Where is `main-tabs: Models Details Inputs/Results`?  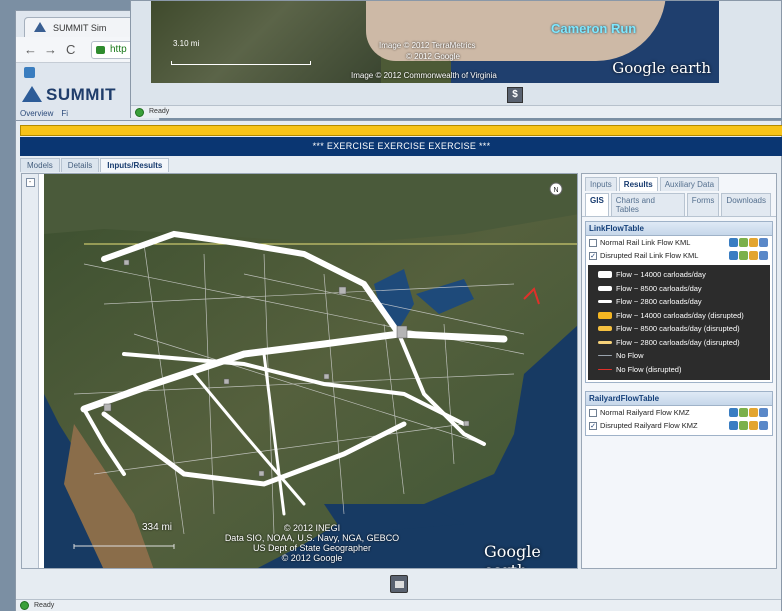
main-tabs: Models Details Inputs/Results is located at coordinates (95, 165).